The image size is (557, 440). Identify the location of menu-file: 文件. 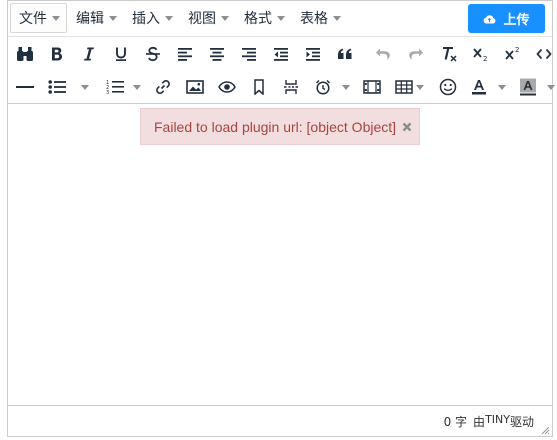
(38, 18).